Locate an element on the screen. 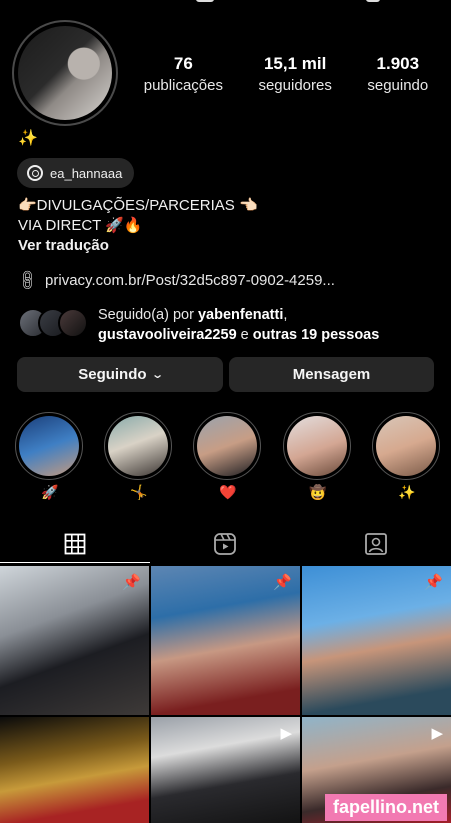  tagged-icon is located at coordinates (375, 544).